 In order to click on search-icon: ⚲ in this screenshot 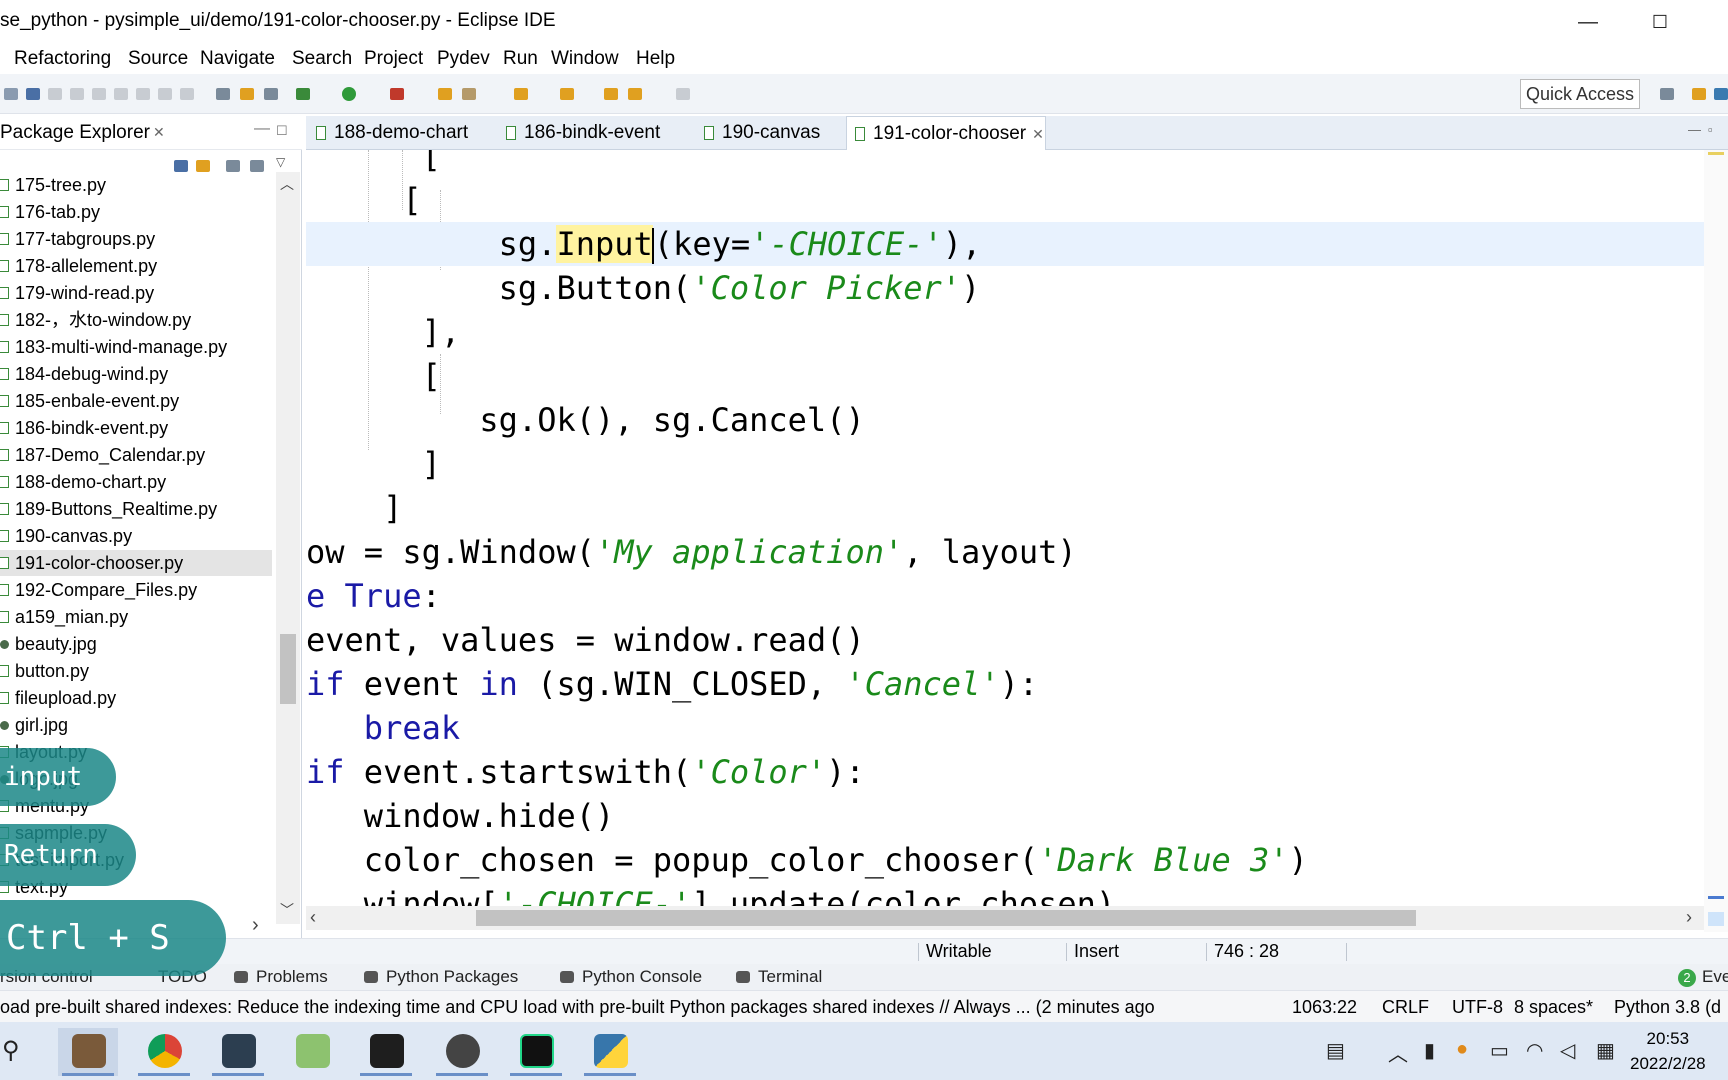, I will do `click(11, 1050)`.